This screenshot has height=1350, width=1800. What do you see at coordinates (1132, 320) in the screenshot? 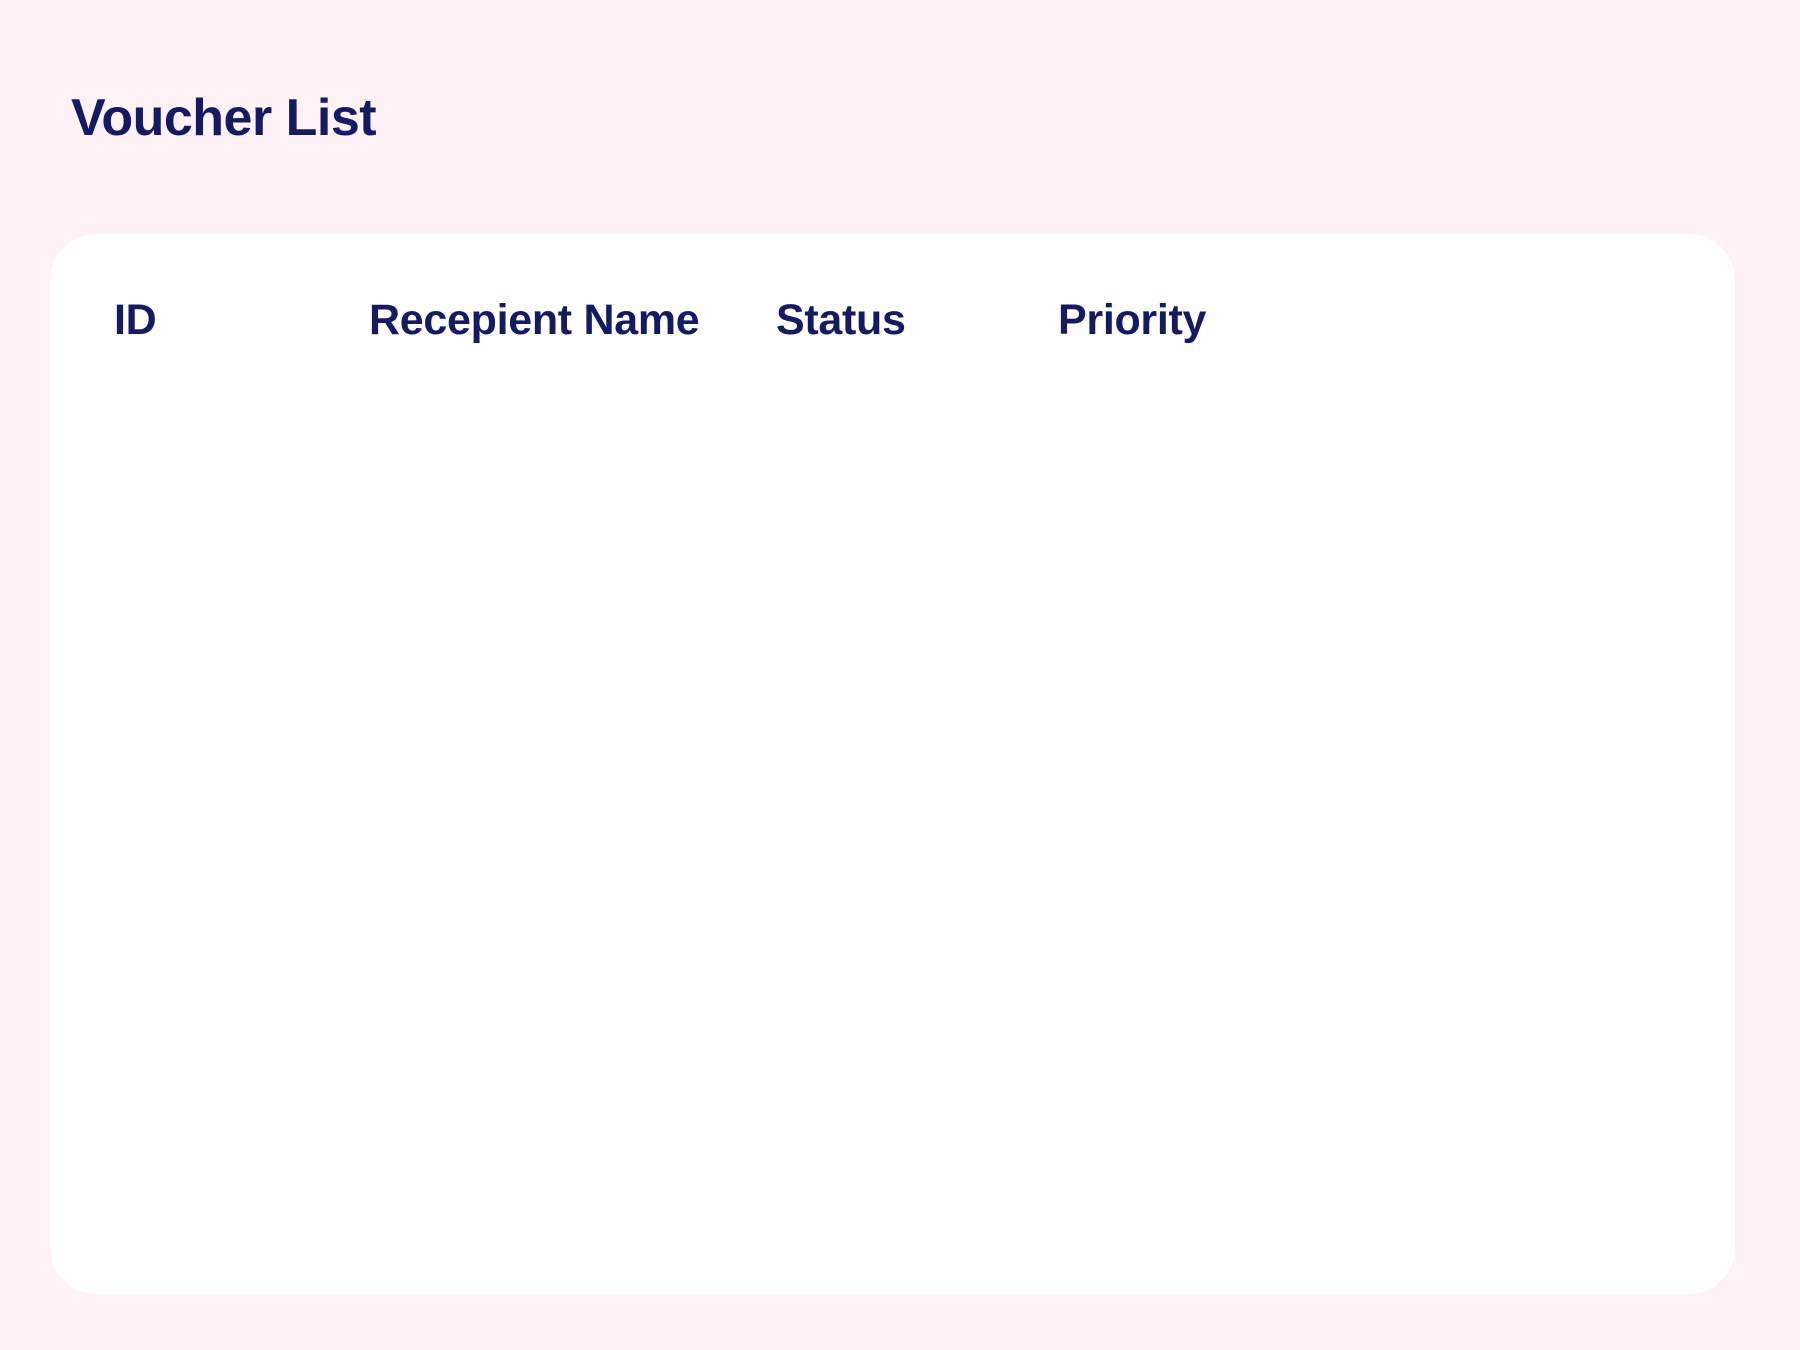
I see `column-header-priority: Priority` at bounding box center [1132, 320].